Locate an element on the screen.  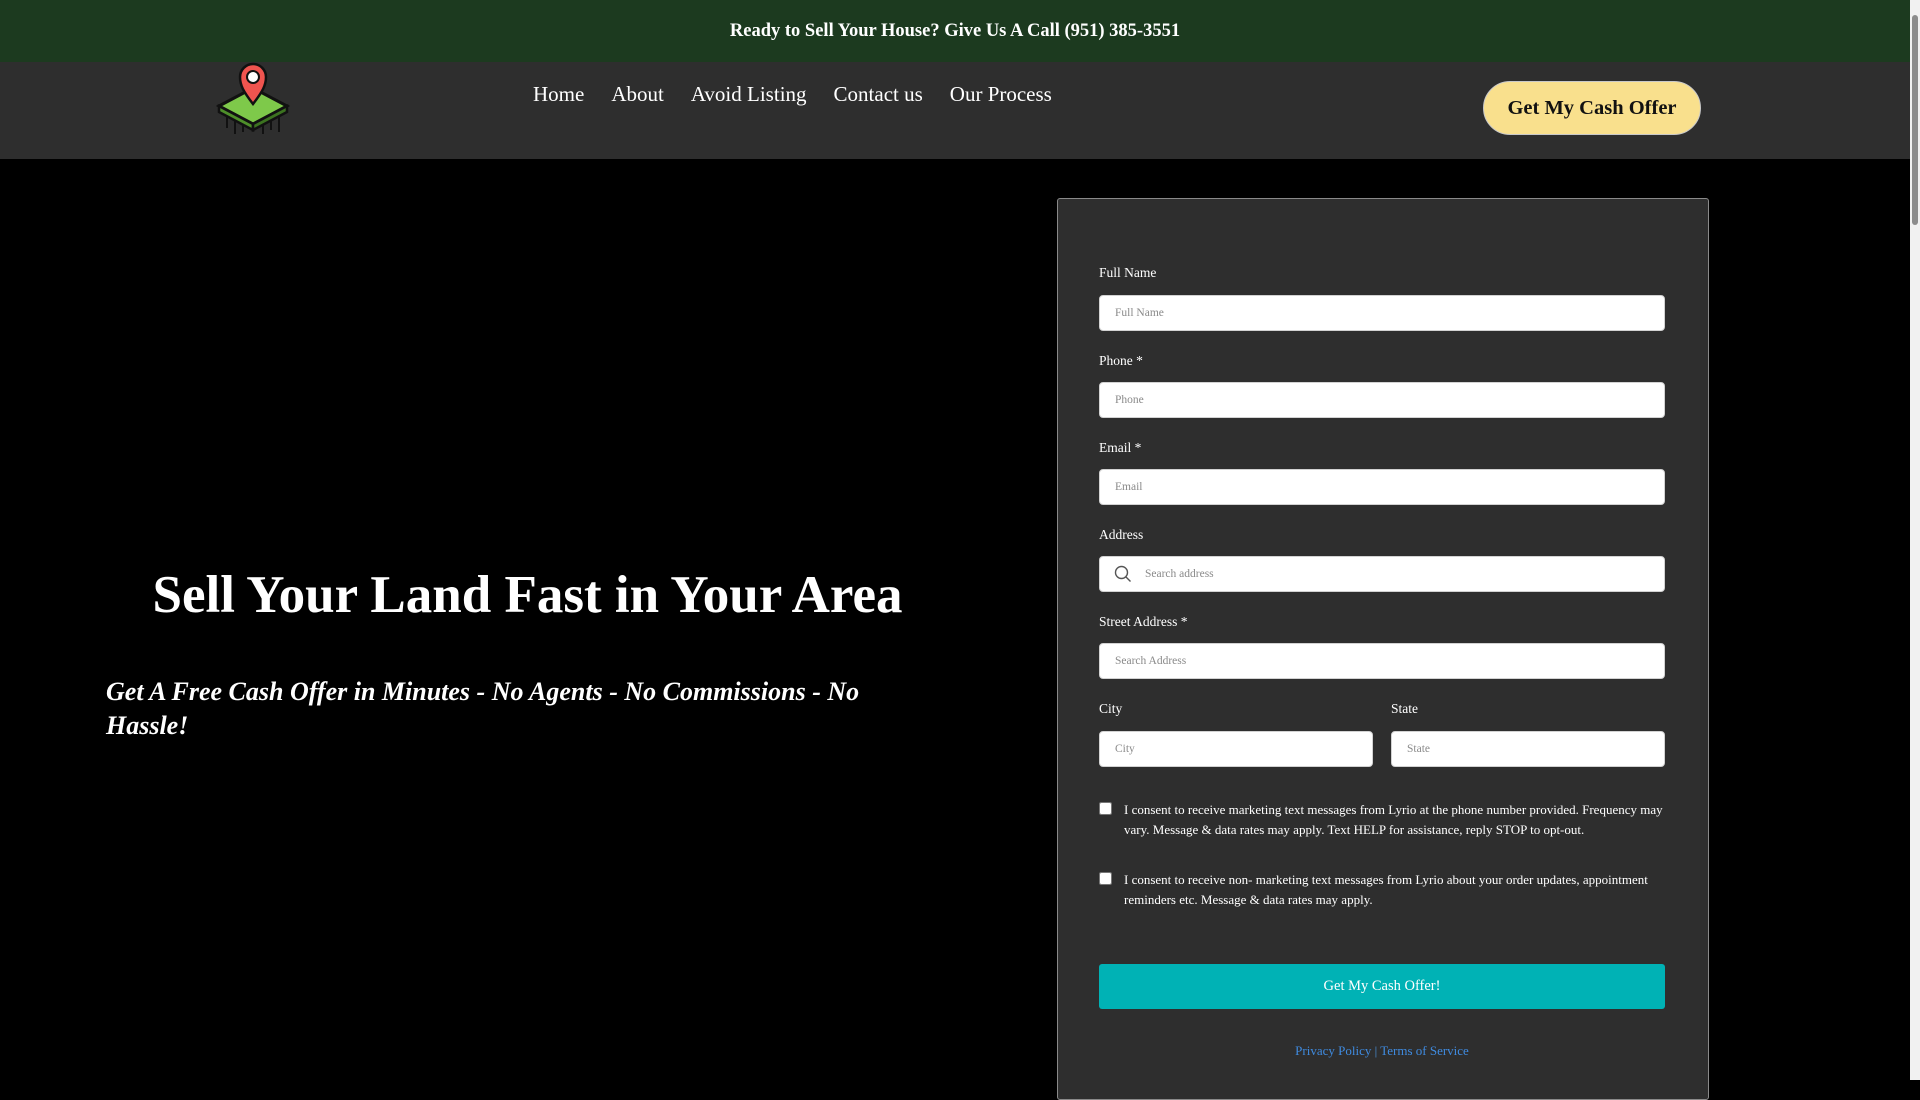
street-address-input is located at coordinates (1382, 661).